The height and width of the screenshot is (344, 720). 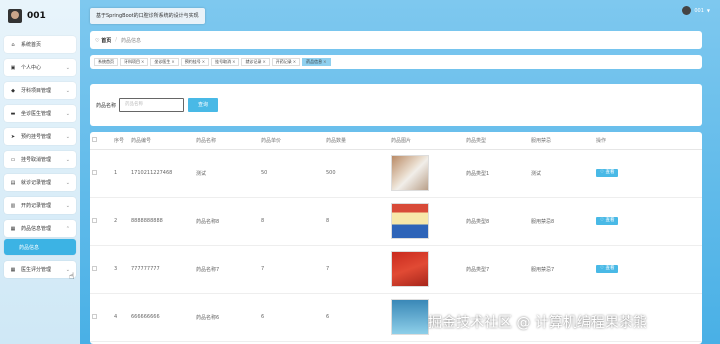 I want to click on tab-4: 挂号取消×, so click(x=225, y=62).